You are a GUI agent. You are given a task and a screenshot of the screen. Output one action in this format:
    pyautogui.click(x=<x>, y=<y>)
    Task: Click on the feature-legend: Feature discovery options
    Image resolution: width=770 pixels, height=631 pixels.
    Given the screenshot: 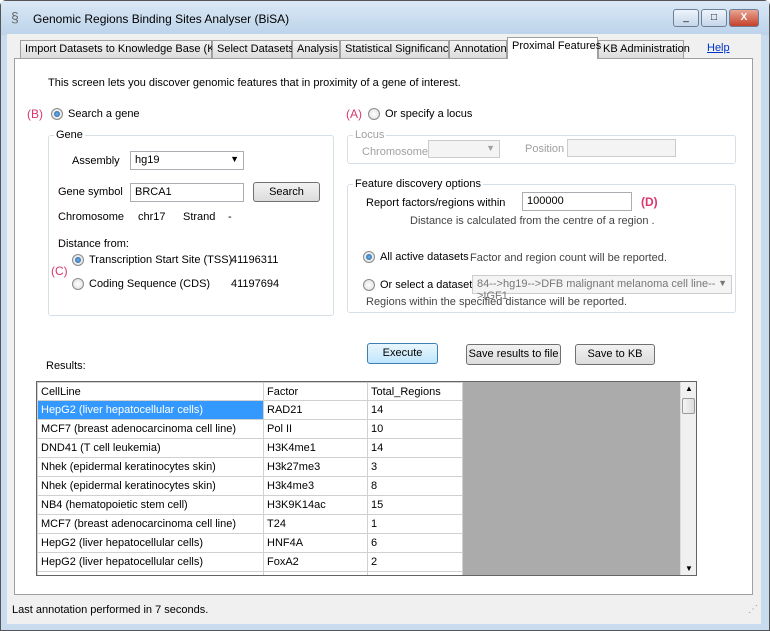 What is the action you would take?
    pyautogui.click(x=418, y=184)
    